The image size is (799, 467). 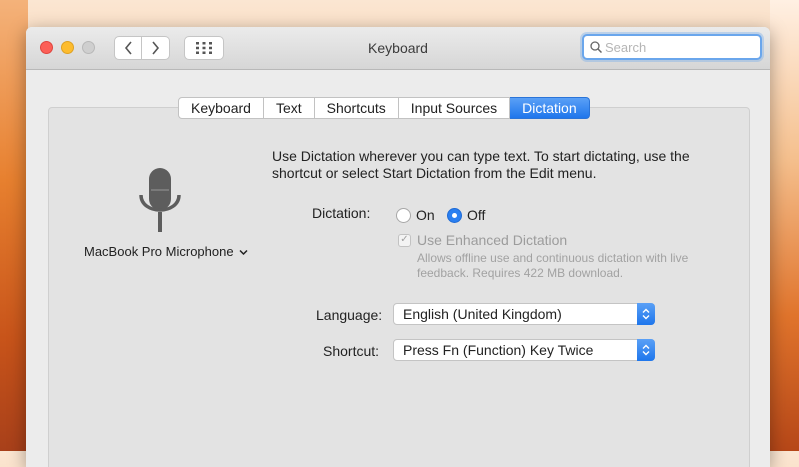 I want to click on shortcut-label: Shortcut:, so click(x=351, y=351).